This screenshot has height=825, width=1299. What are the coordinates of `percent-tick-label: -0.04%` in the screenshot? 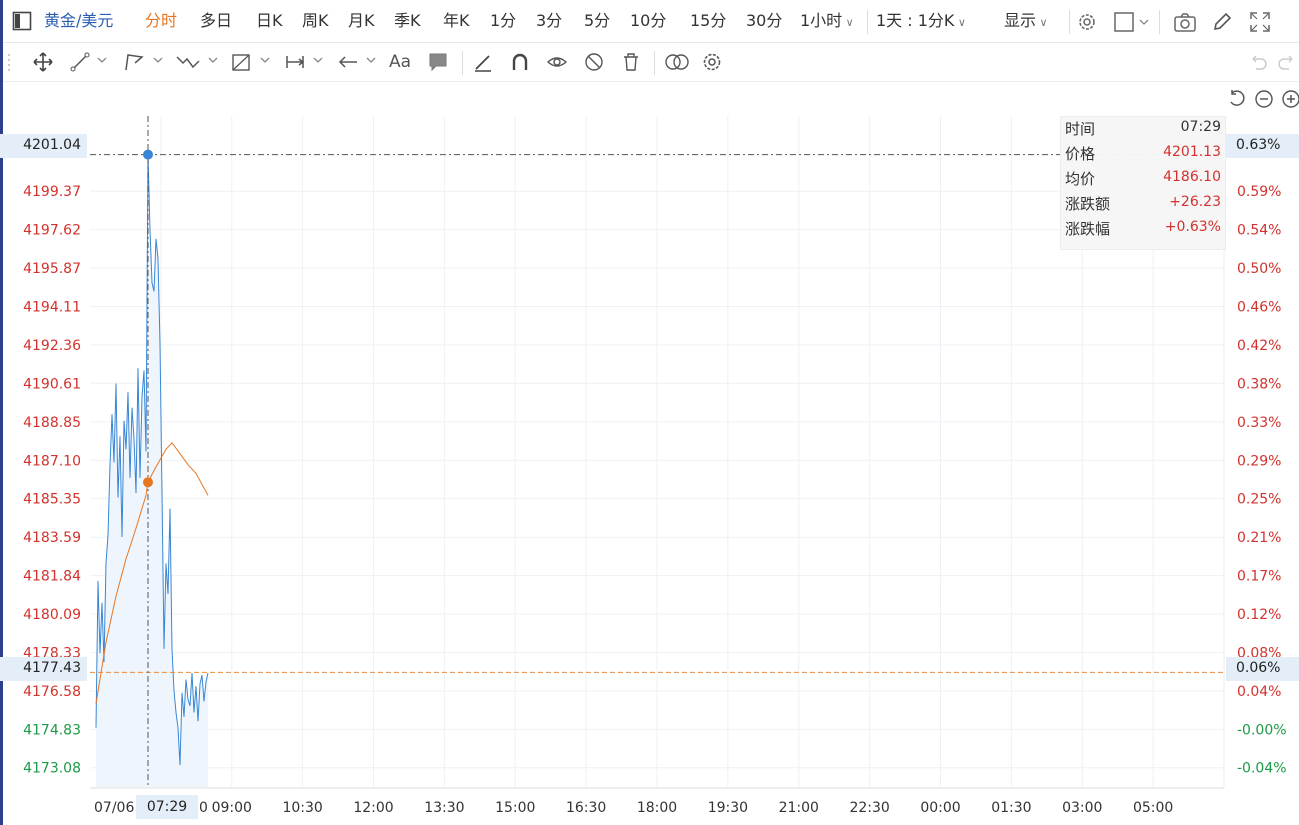 It's located at (1262, 769).